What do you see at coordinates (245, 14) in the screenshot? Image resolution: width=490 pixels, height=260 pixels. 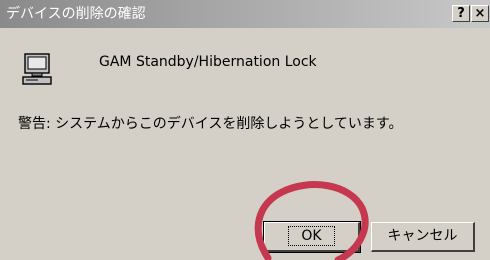 I see `title-bar: デバイスの削除の確認 ? ×` at bounding box center [245, 14].